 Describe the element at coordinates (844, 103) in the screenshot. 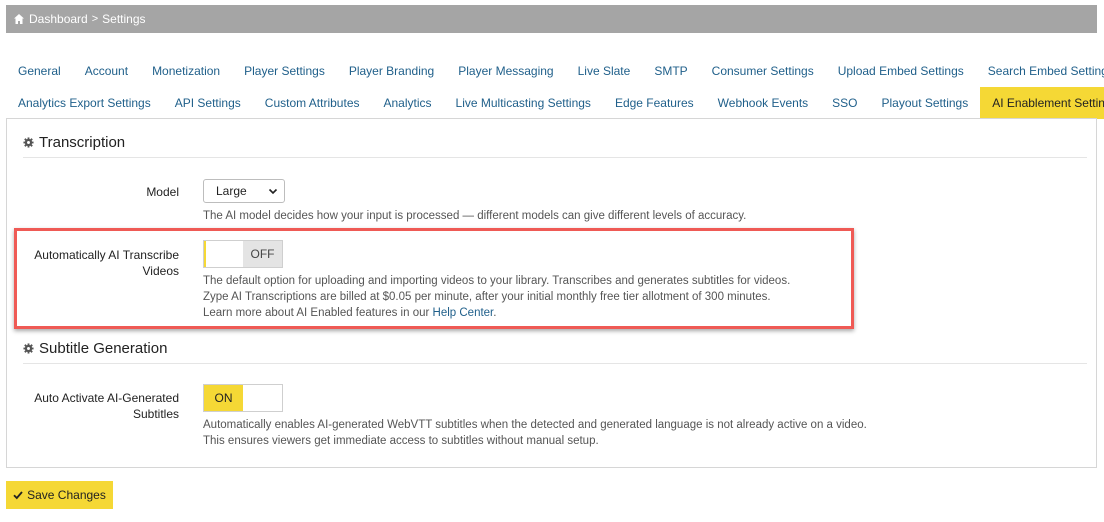

I see `tab-sso: SSO` at that location.